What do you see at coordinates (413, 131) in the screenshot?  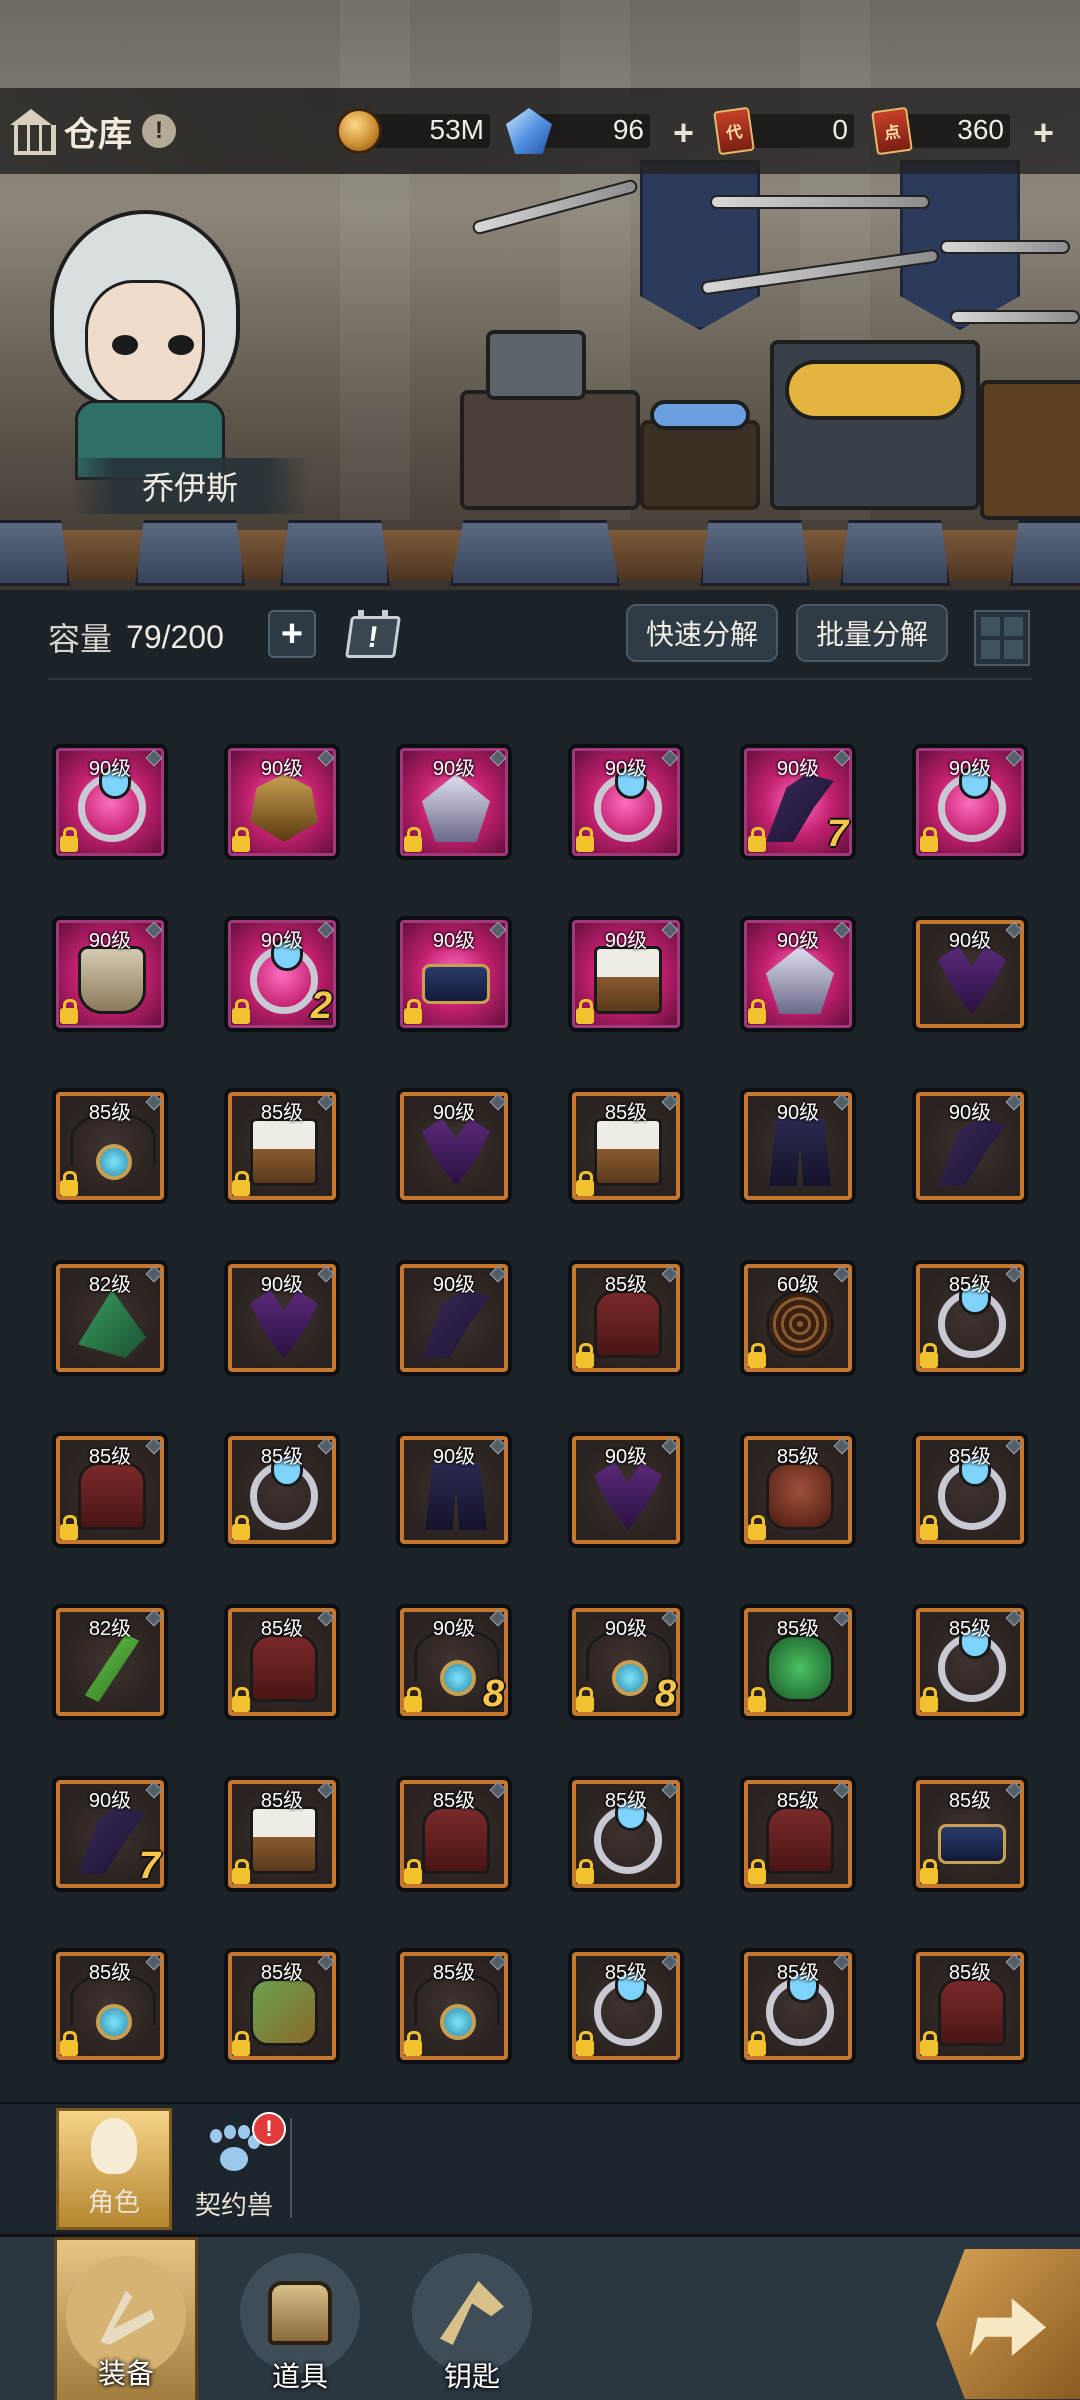 I see `coin-resource: 53M` at bounding box center [413, 131].